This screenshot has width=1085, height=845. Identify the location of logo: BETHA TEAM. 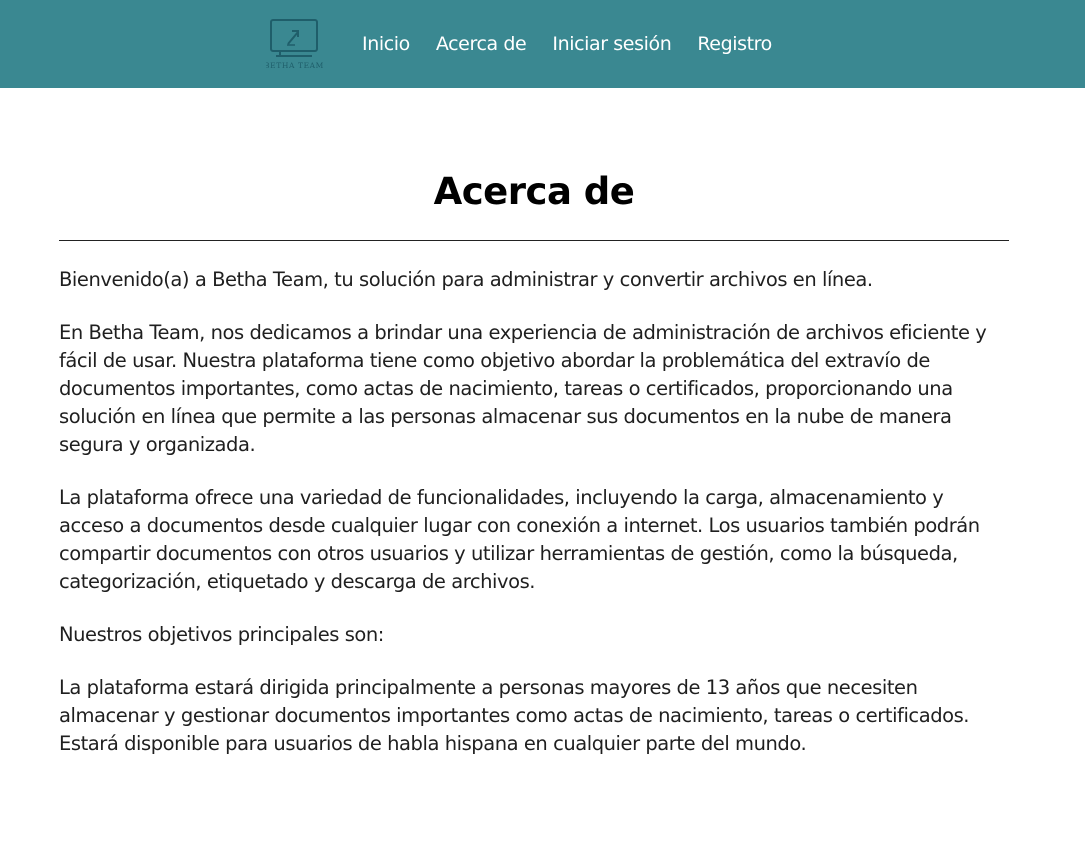
(294, 45).